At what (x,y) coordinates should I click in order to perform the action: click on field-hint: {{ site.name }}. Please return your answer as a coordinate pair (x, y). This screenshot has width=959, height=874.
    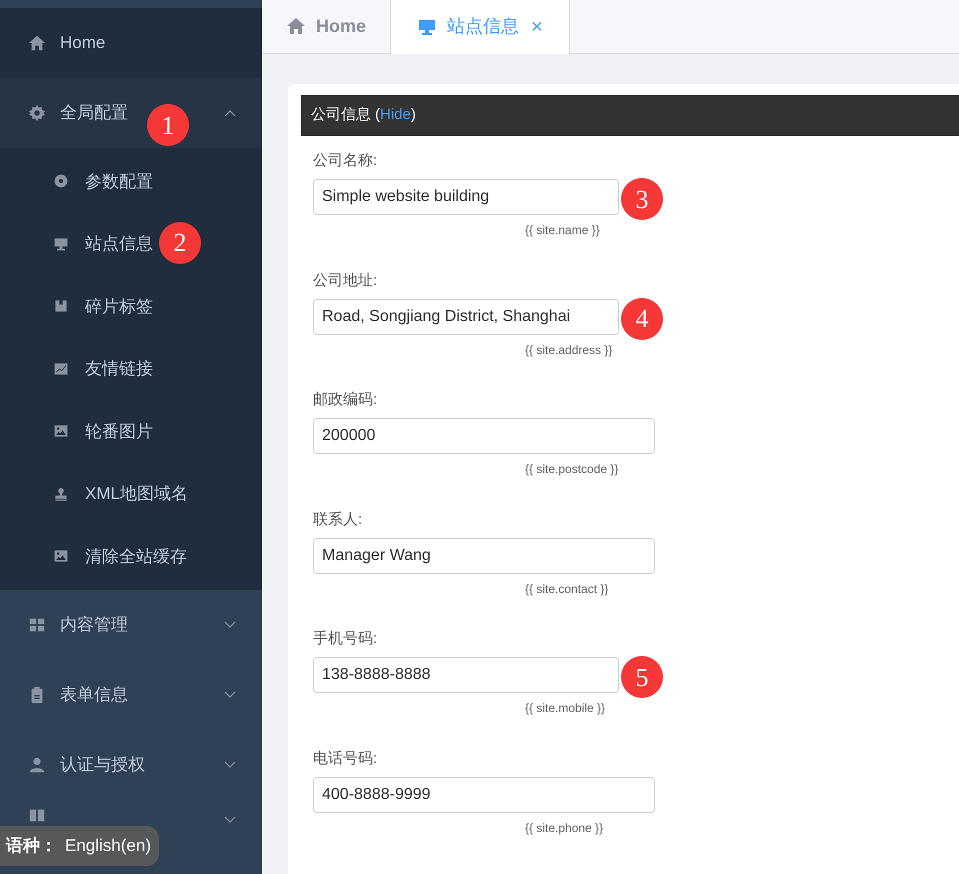
    Looking at the image, I should click on (563, 230).